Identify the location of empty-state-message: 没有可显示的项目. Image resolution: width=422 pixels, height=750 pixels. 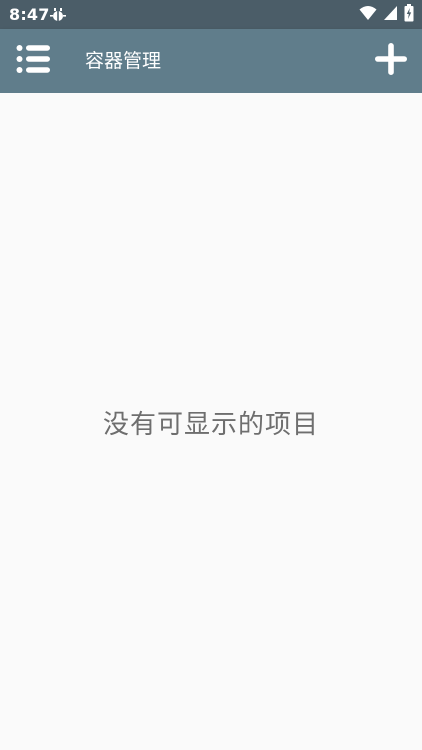
(210, 425).